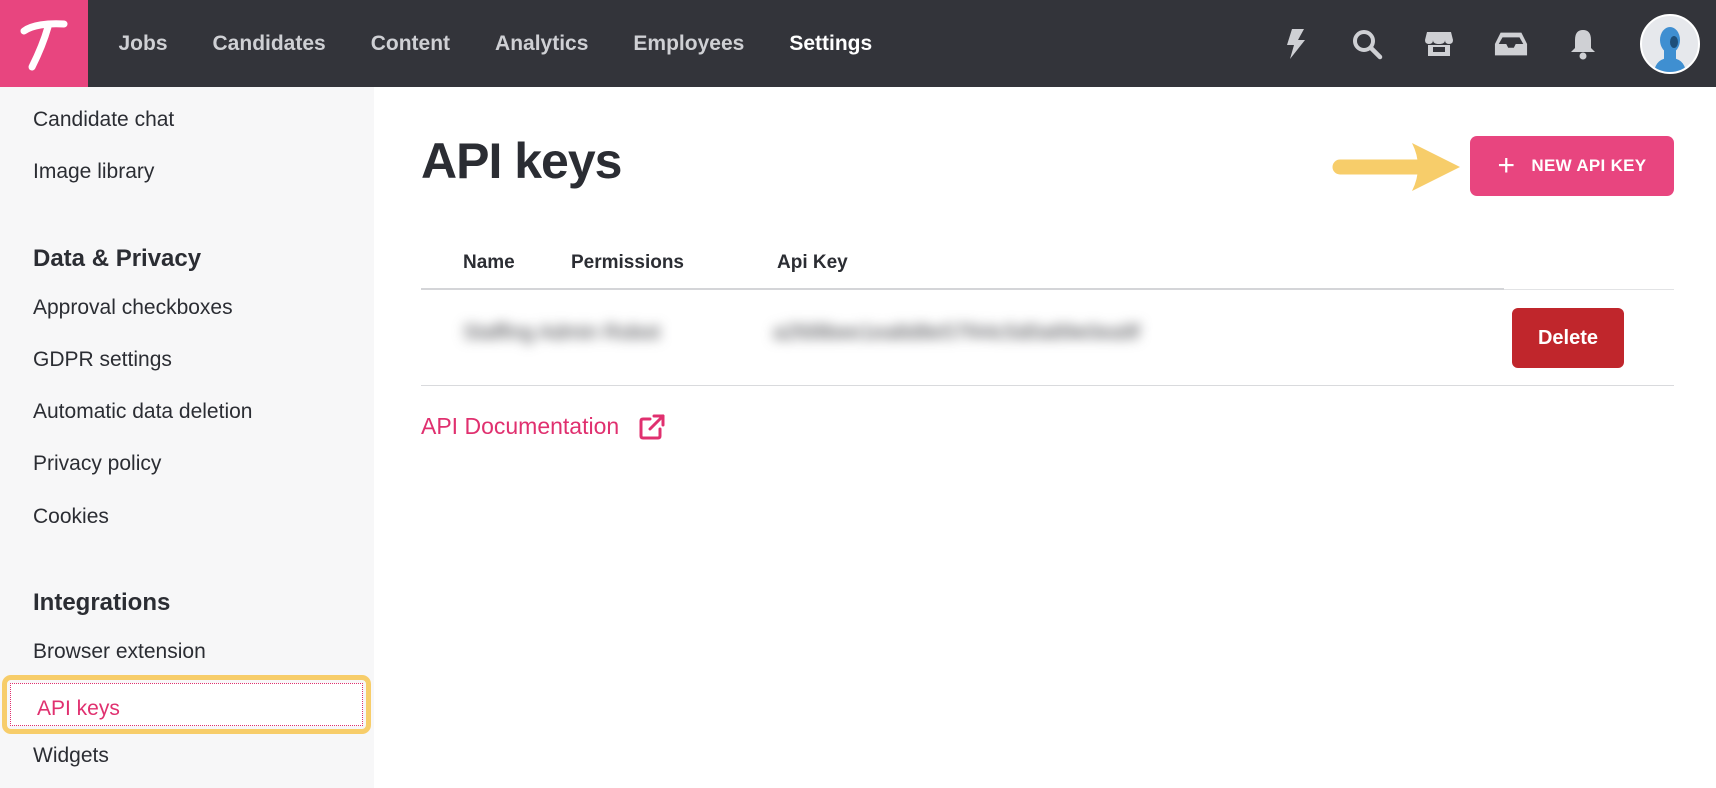 Image resolution: width=1716 pixels, height=788 pixels. Describe the element at coordinates (689, 44) in the screenshot. I see `nav-employees: Employees` at that location.